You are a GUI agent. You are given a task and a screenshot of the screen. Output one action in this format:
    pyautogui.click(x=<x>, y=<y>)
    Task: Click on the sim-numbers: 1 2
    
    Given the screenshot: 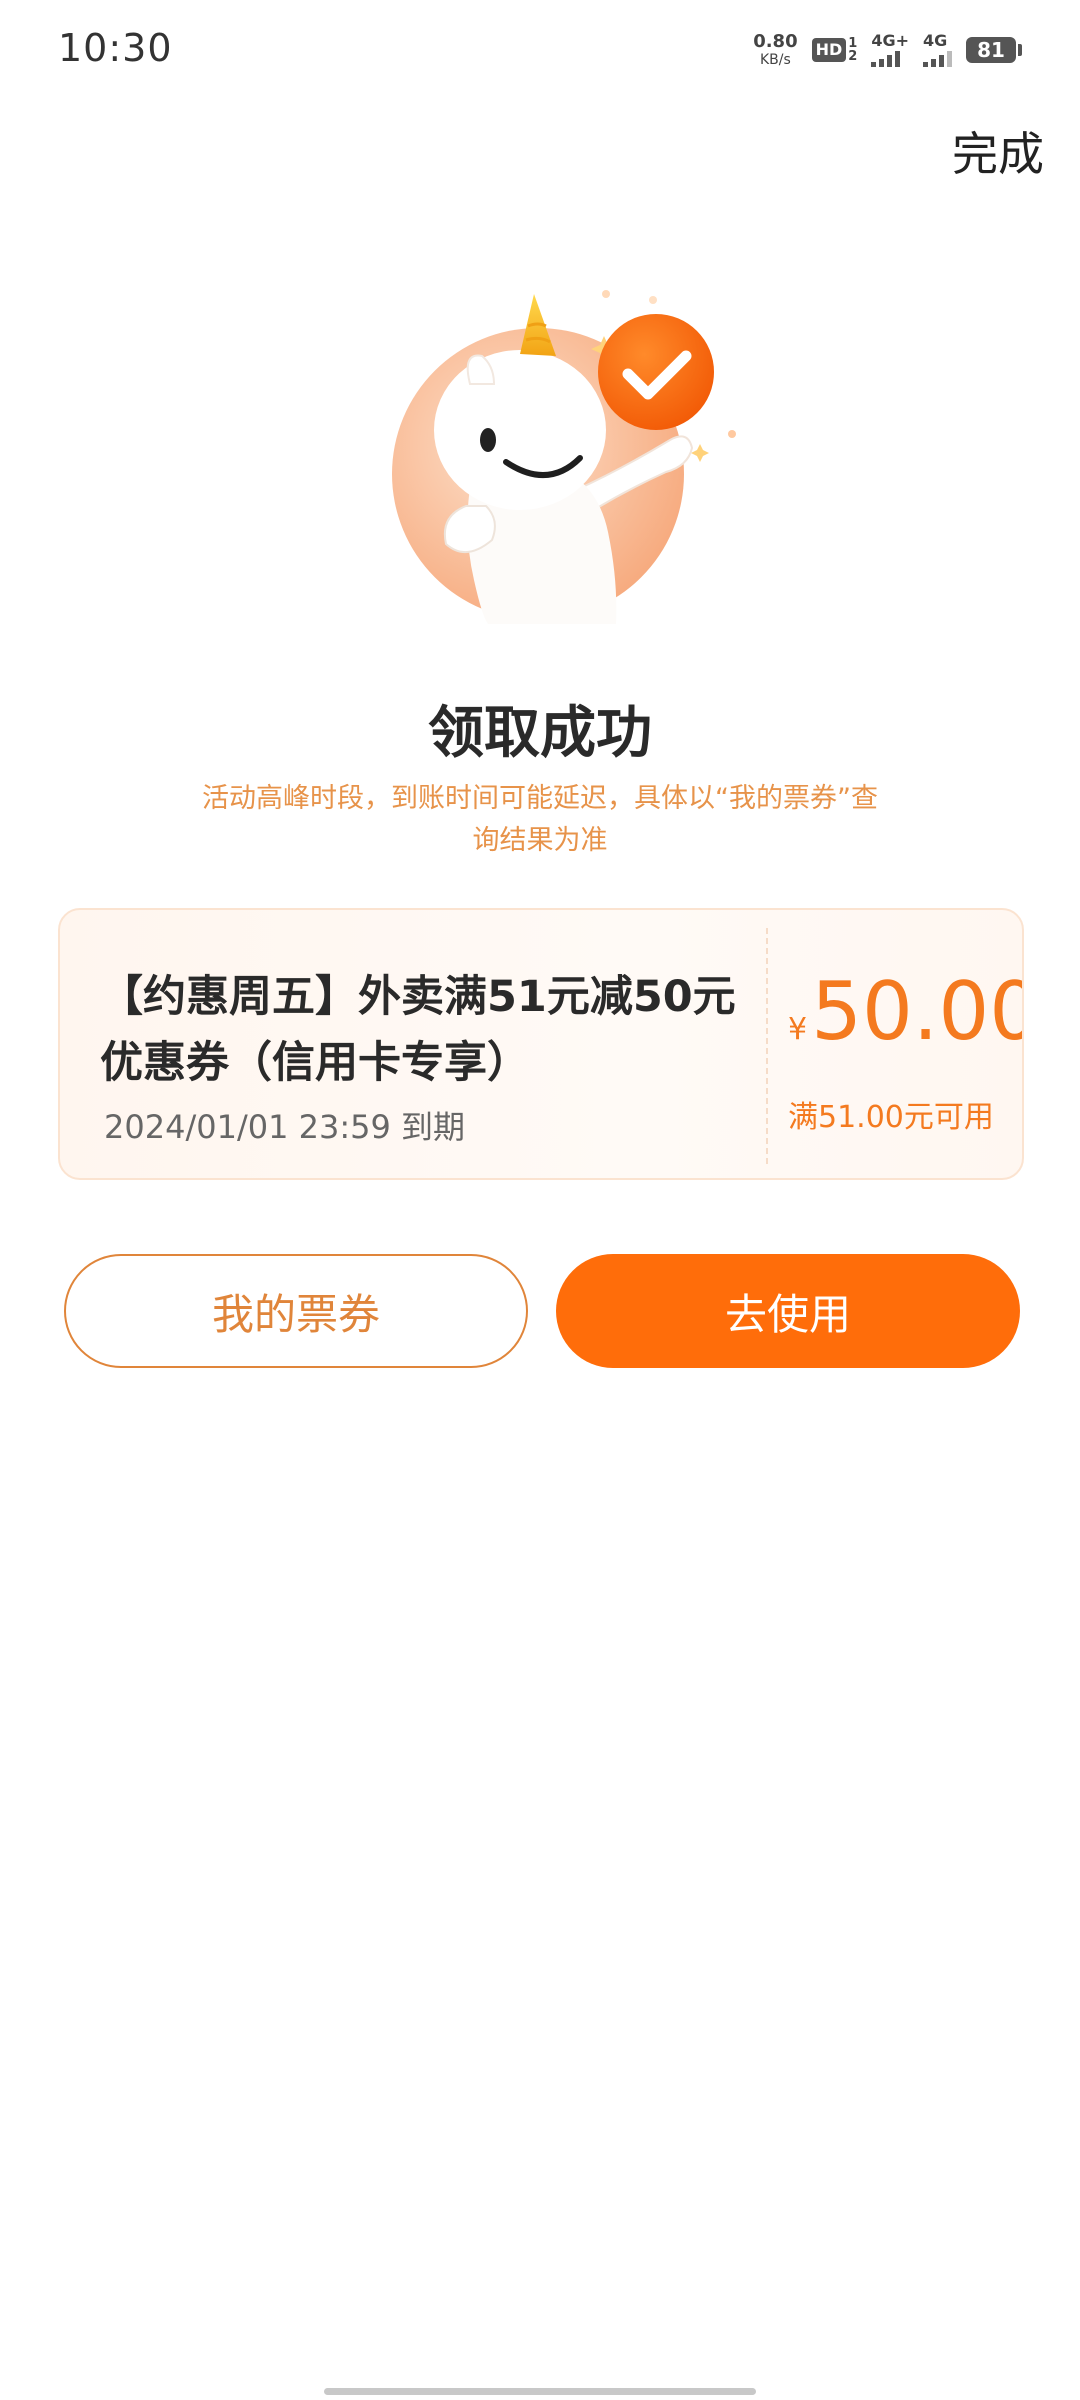 What is the action you would take?
    pyautogui.click(x=852, y=50)
    